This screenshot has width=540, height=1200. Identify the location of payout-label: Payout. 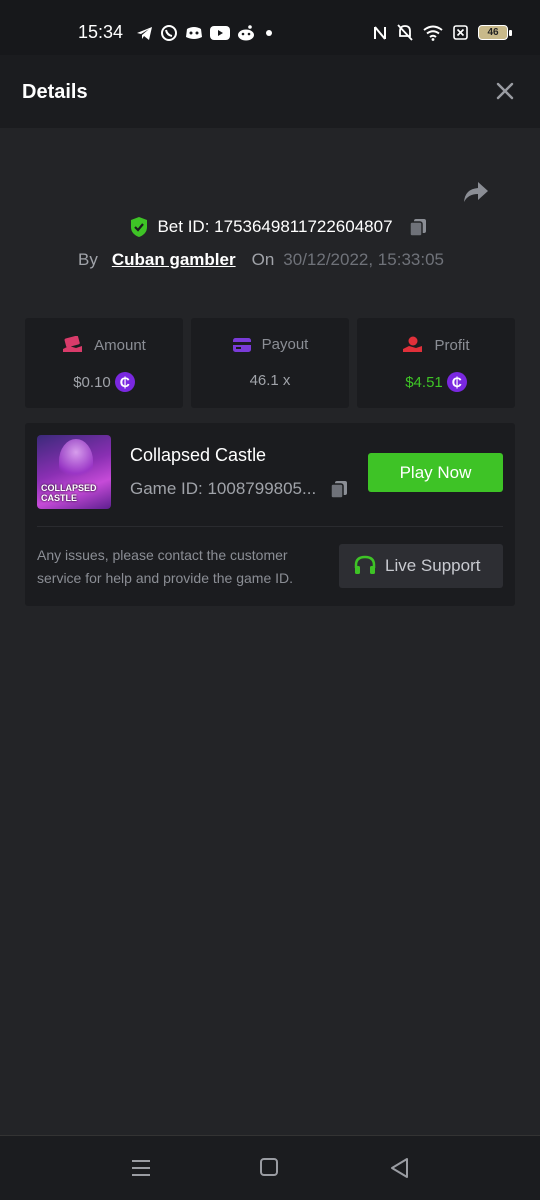
(285, 344).